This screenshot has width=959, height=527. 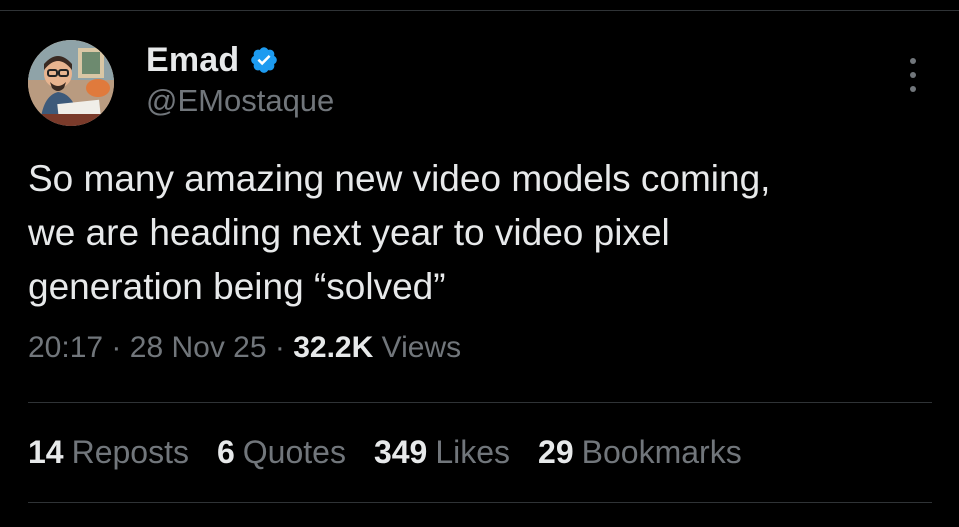 I want to click on likes-label: Likes, so click(x=473, y=452).